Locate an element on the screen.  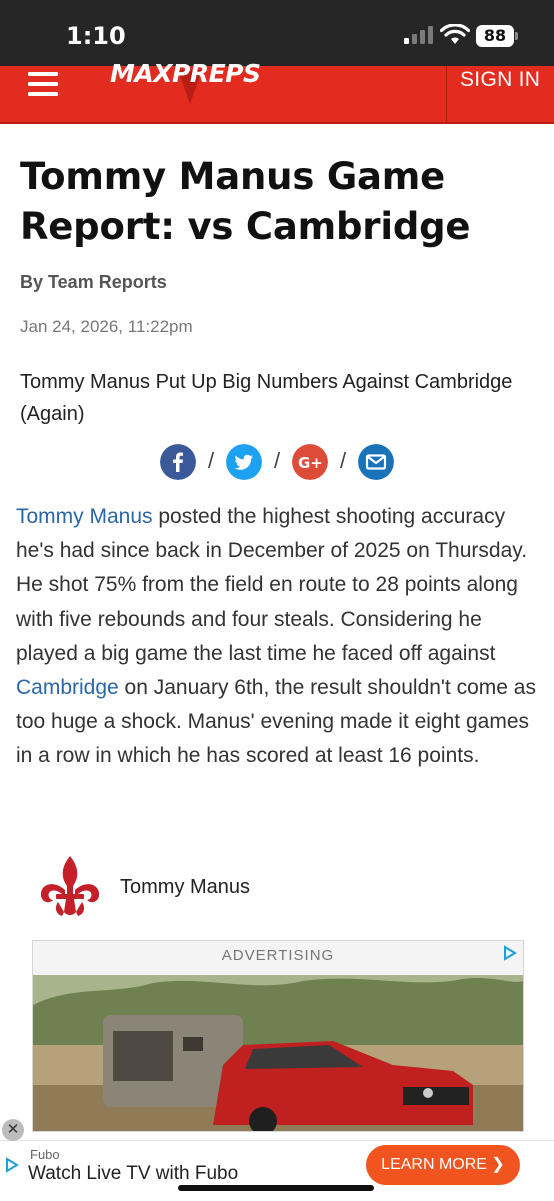
header-divider is located at coordinates (446, 94).